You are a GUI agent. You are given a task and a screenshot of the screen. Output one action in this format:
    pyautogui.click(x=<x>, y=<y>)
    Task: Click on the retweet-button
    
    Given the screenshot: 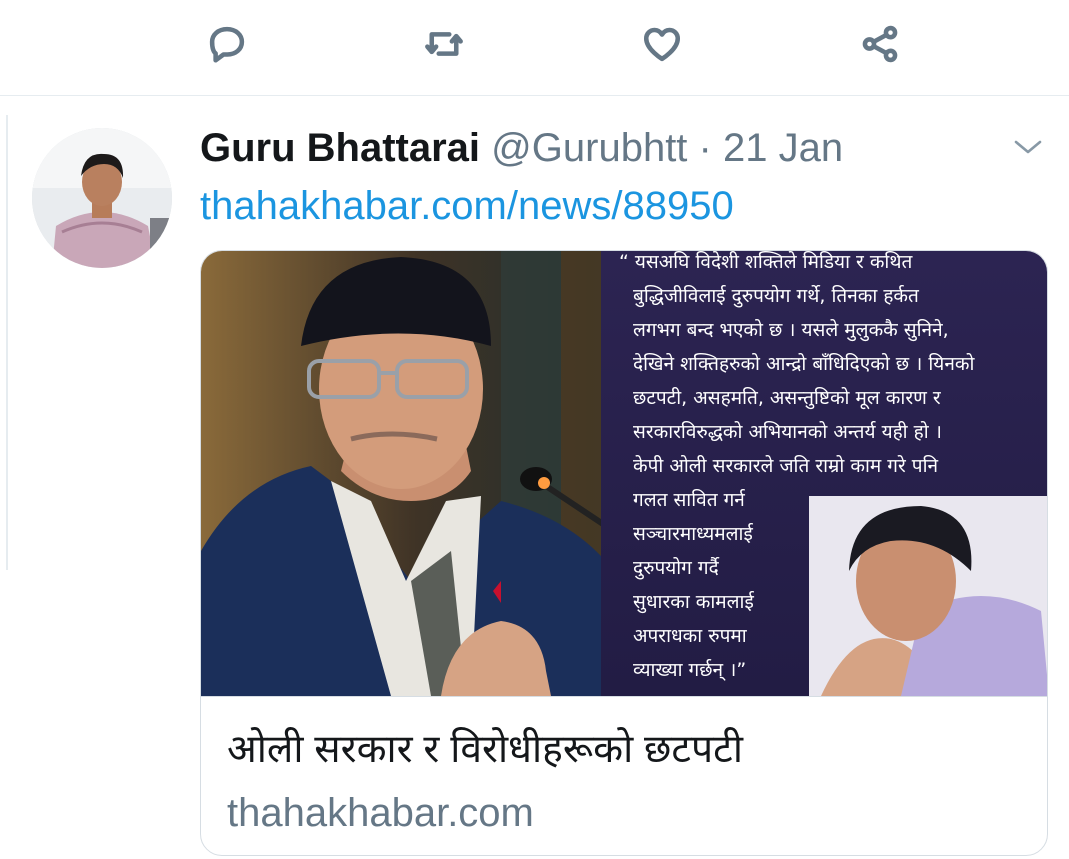 What is the action you would take?
    pyautogui.click(x=444, y=44)
    